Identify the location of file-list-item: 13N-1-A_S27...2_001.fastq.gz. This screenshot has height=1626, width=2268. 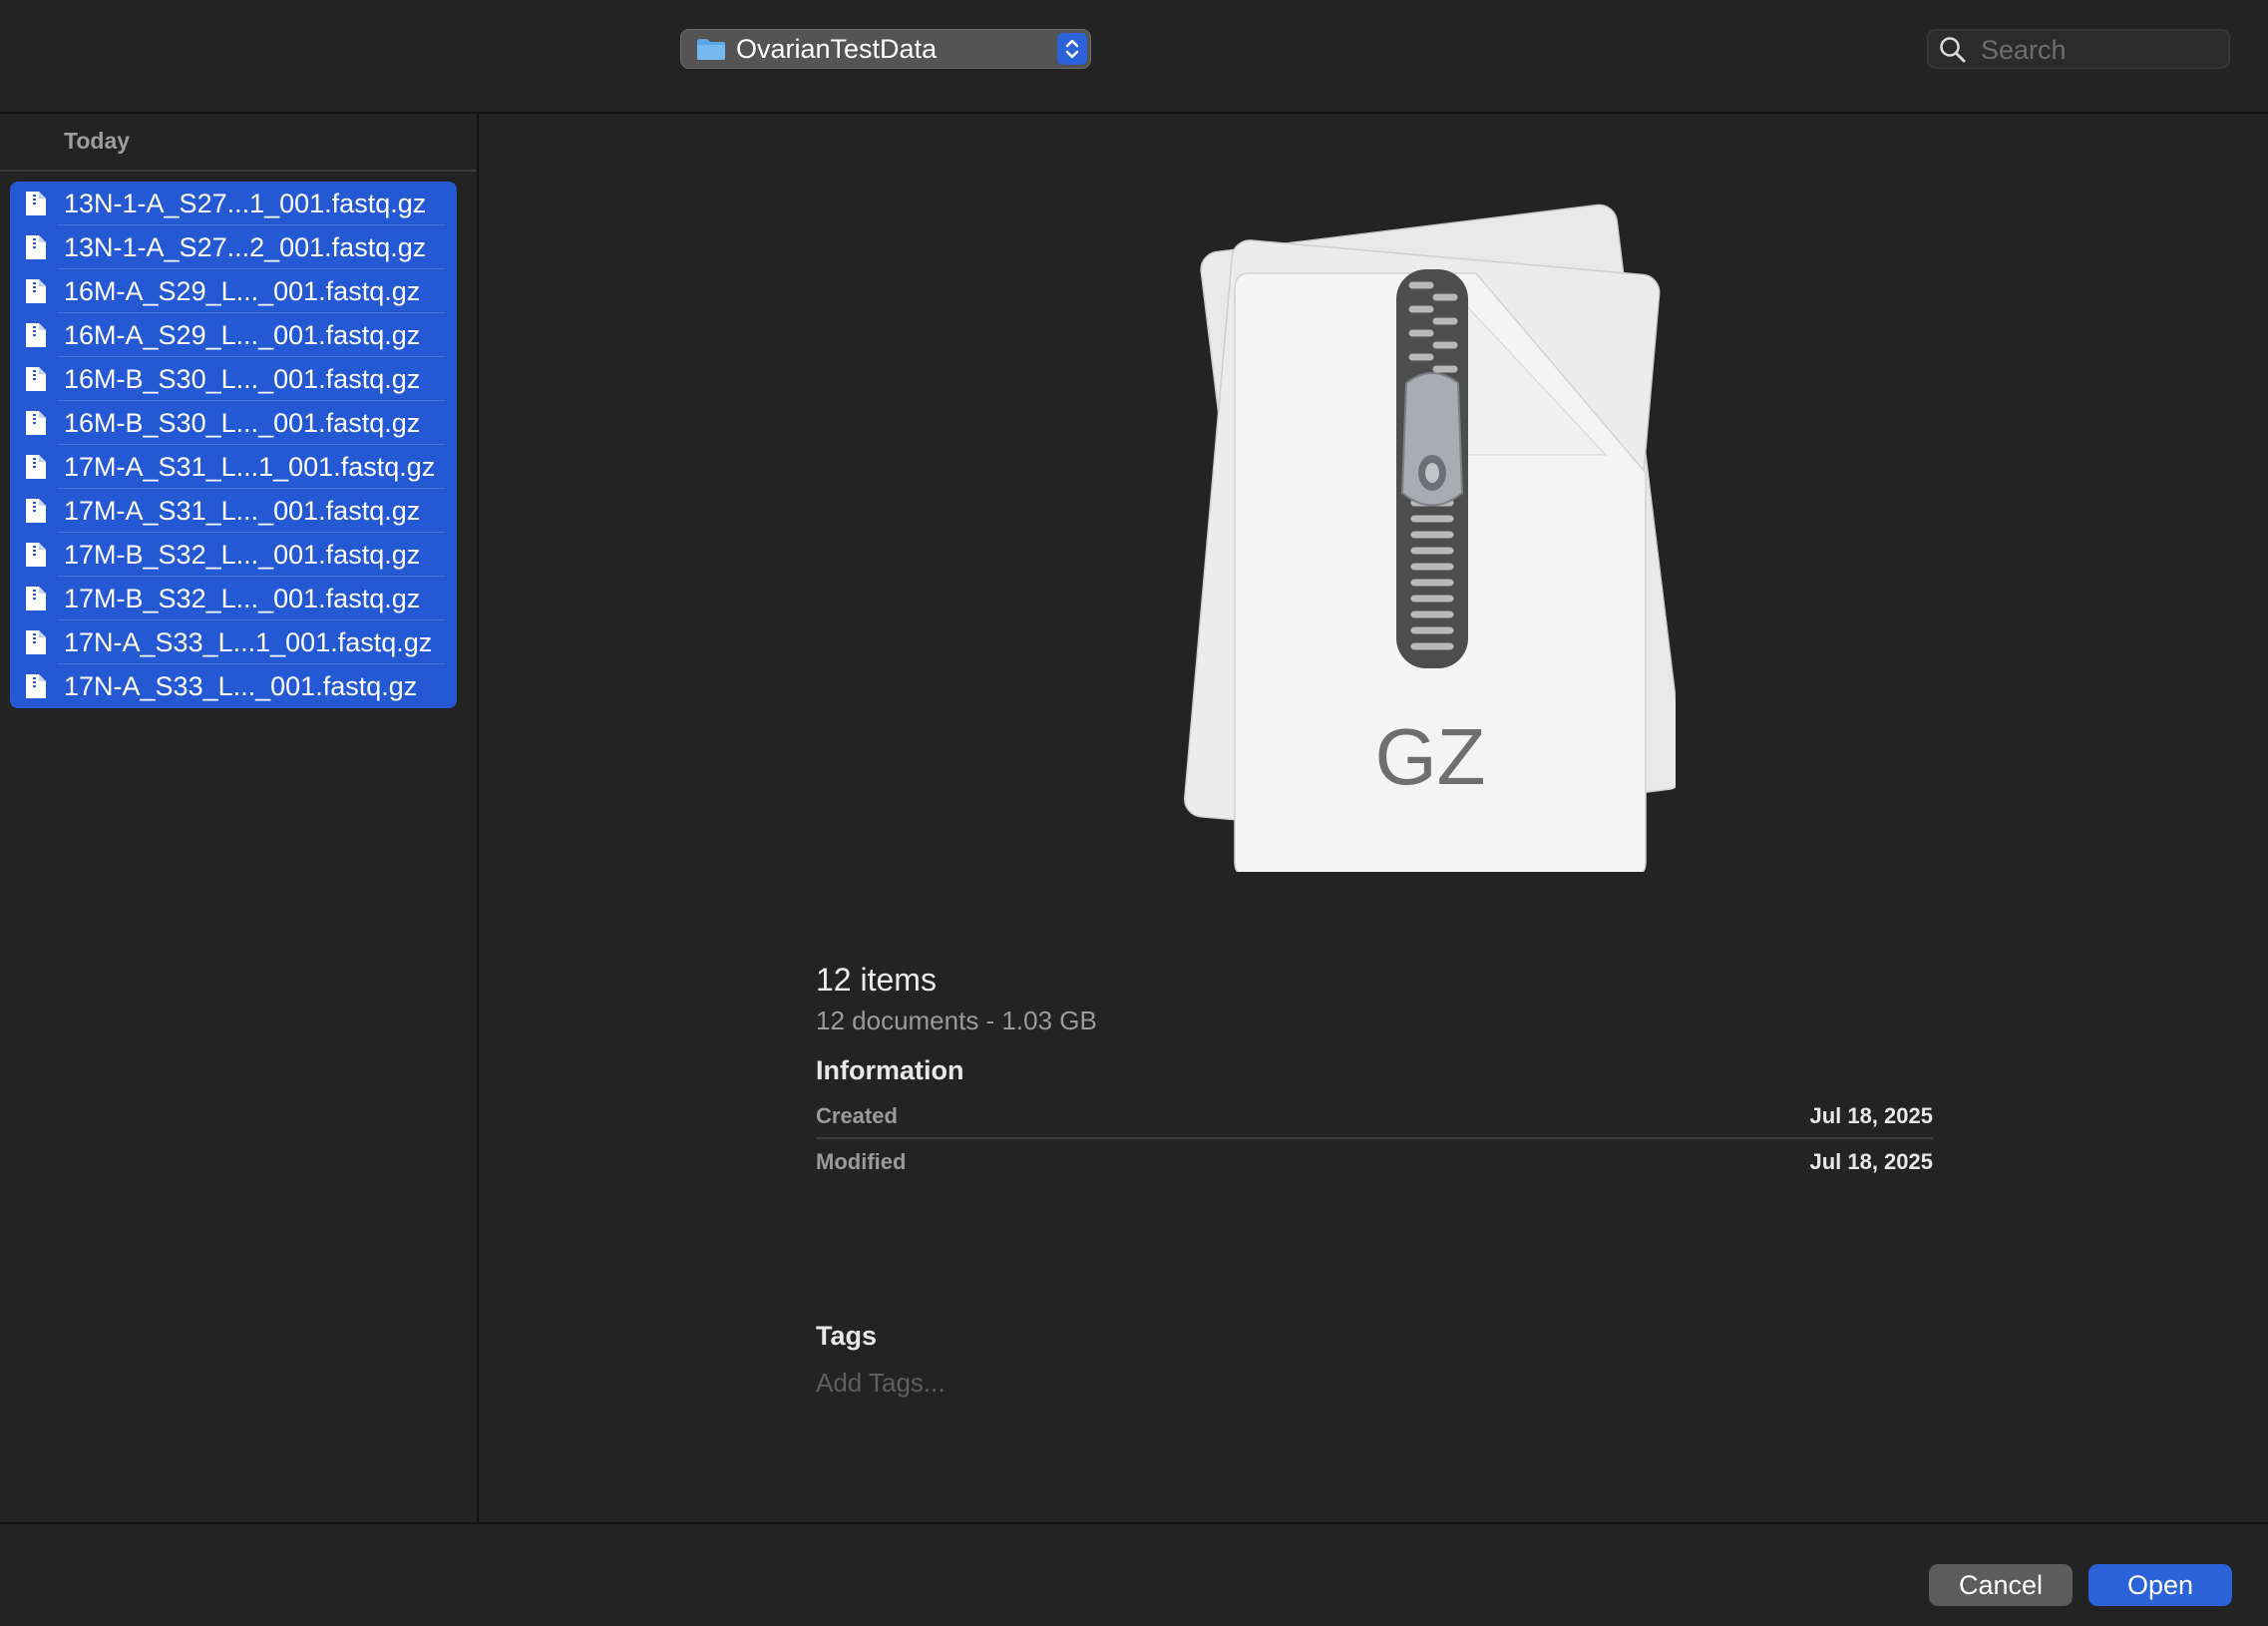
(233, 247).